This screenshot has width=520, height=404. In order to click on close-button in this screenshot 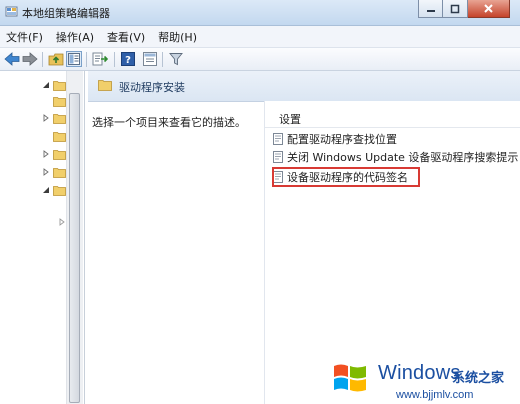, I will do `click(489, 9)`.